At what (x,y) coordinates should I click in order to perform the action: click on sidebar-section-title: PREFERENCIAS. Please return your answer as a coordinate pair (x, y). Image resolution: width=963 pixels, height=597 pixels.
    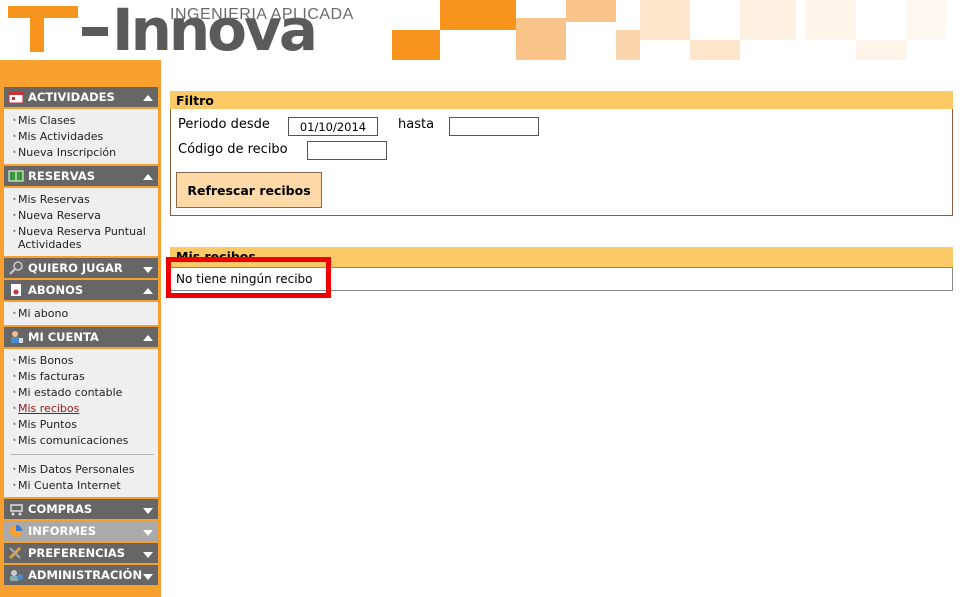
    Looking at the image, I should click on (77, 553).